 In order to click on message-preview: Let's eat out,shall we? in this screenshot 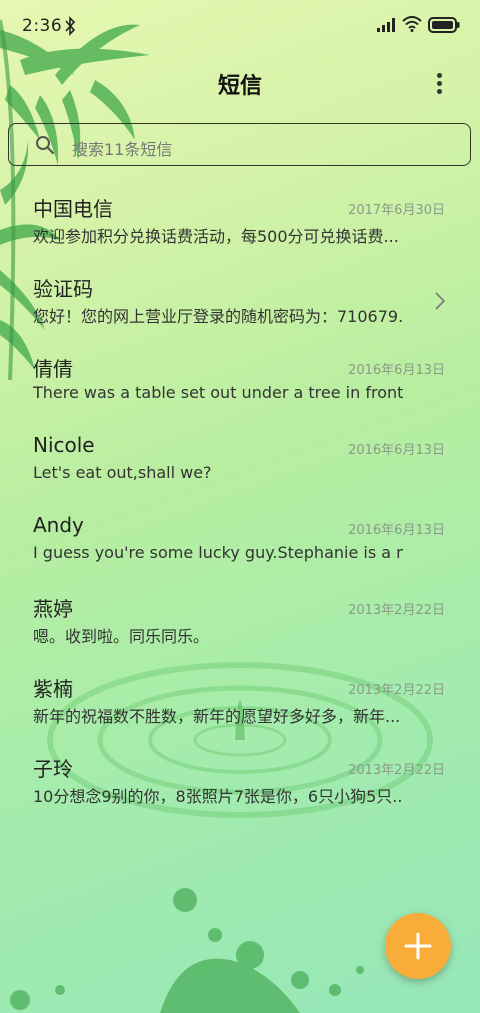, I will do `click(122, 472)`.